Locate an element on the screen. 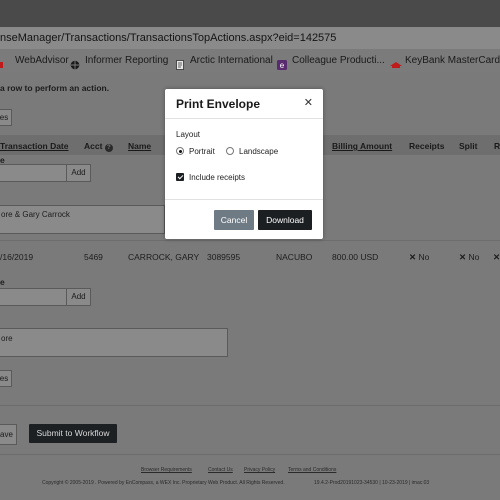 This screenshot has height=500, width=500. bookmark-label: Arctic International is located at coordinates (231, 60).